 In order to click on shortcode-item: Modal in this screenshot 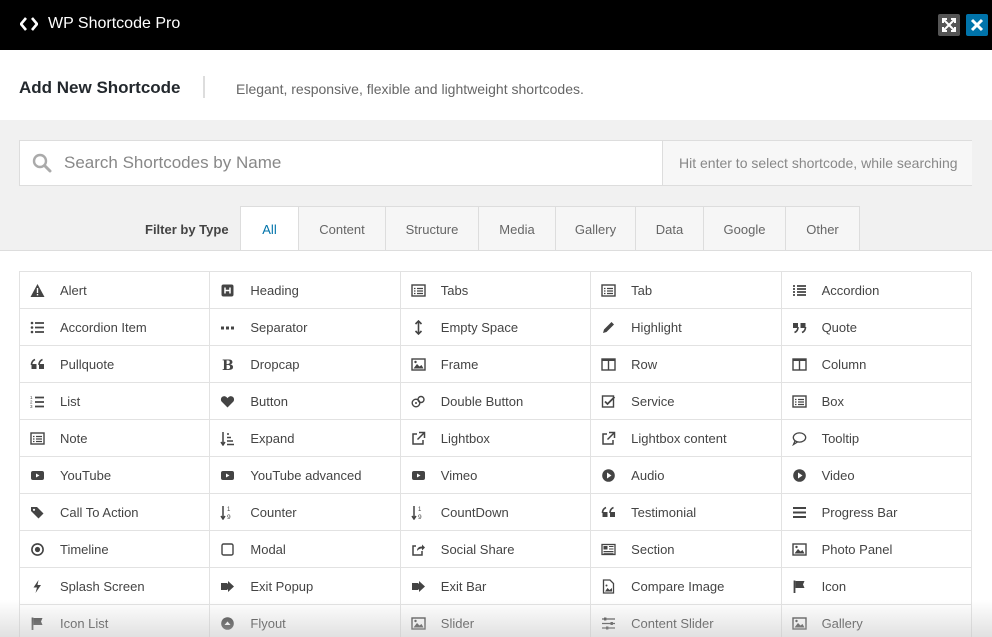, I will do `click(305, 549)`.